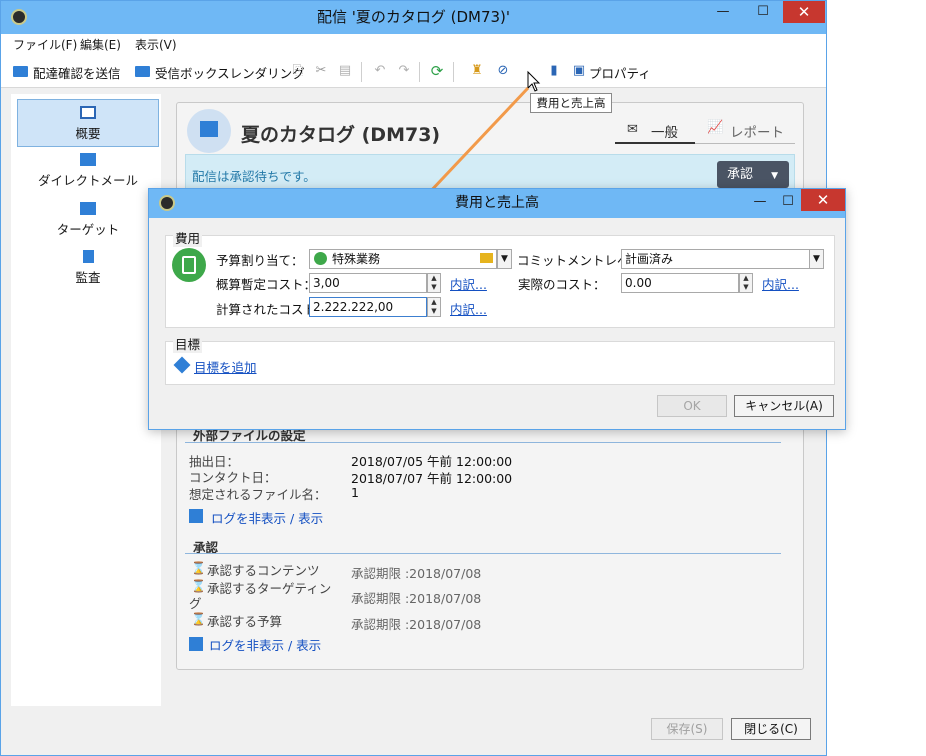 The width and height of the screenshot is (926, 756). What do you see at coordinates (321, 71) in the screenshot?
I see `cut-icon: ✂` at bounding box center [321, 71].